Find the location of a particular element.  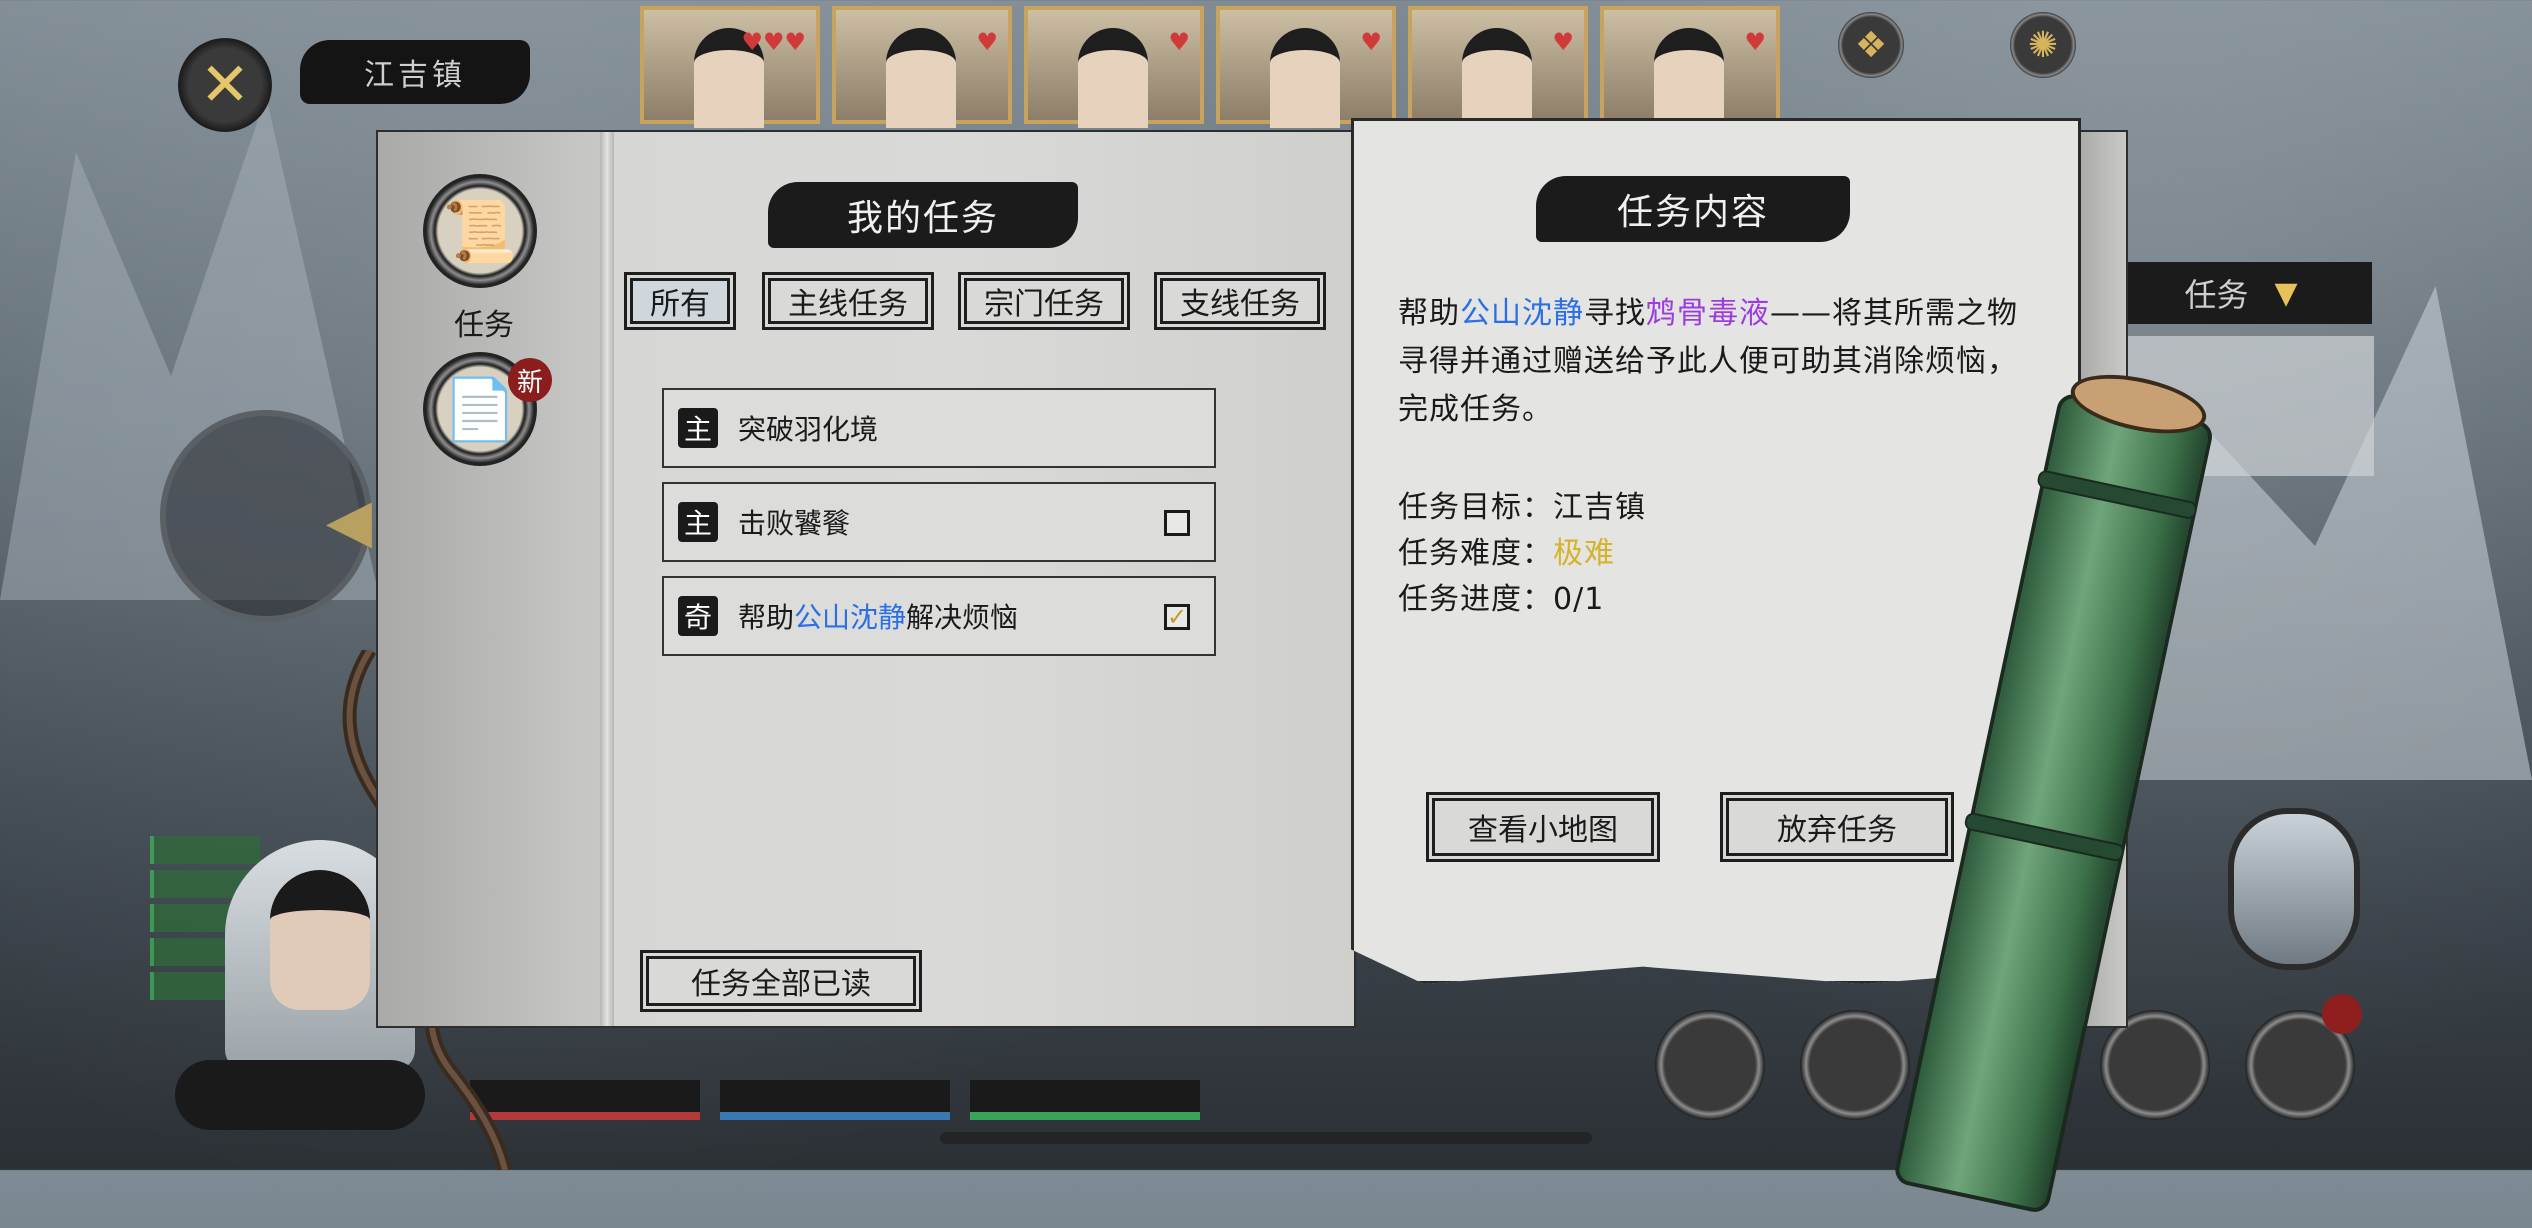

desc-text: 寻找 is located at coordinates (1615, 313).